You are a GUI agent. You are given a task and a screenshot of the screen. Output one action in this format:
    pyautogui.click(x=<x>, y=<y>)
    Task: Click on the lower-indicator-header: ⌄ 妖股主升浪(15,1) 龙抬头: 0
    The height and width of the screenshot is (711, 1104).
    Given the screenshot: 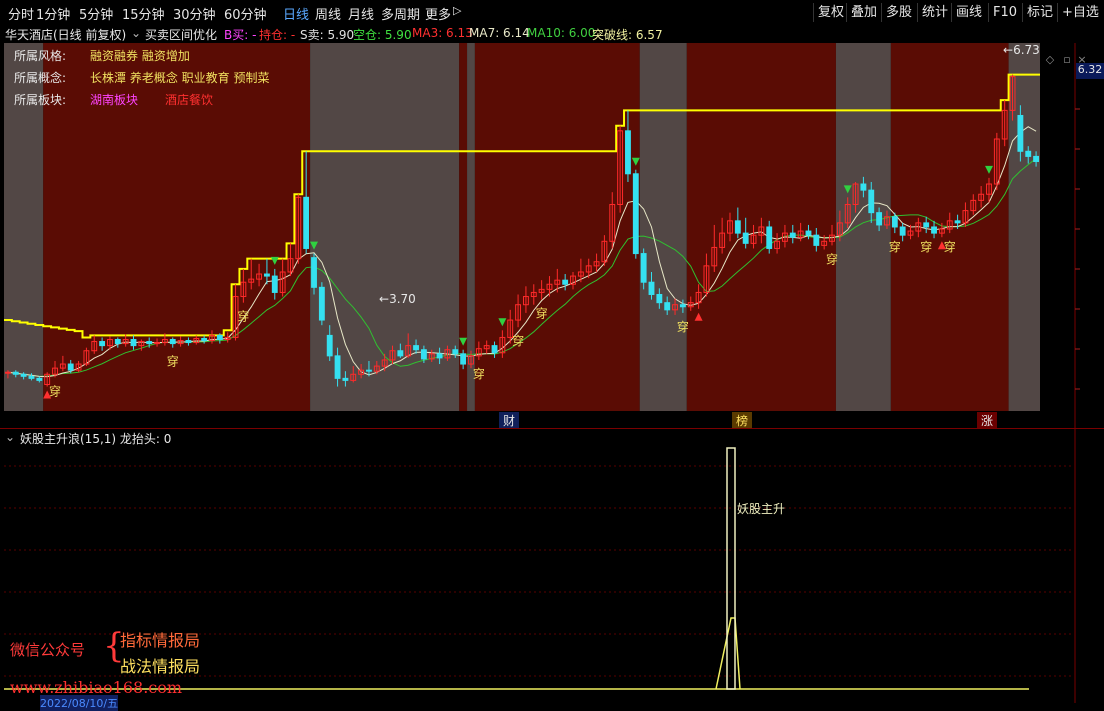 What is the action you would take?
    pyautogui.click(x=552, y=437)
    